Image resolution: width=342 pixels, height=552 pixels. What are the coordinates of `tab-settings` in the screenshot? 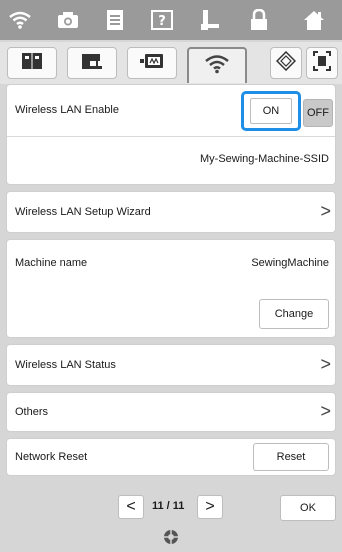 It's located at (286, 63).